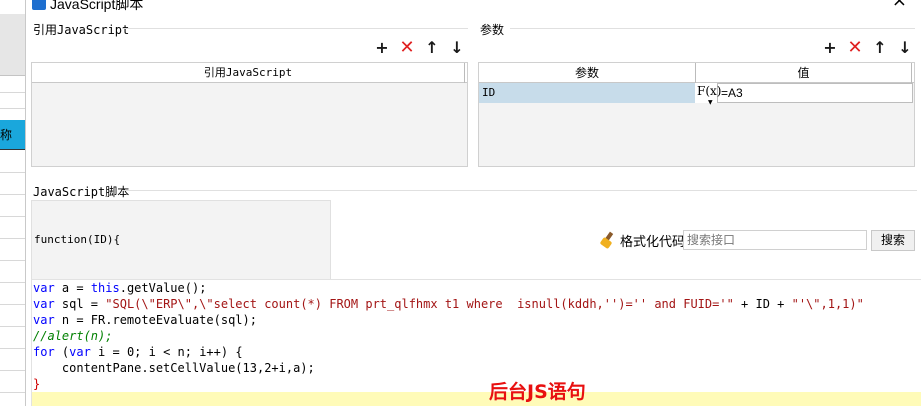 The width and height of the screenshot is (921, 406). What do you see at coordinates (419, 47) in the screenshot?
I see `ref-toolbar: + ✕ ↑ ↓` at bounding box center [419, 47].